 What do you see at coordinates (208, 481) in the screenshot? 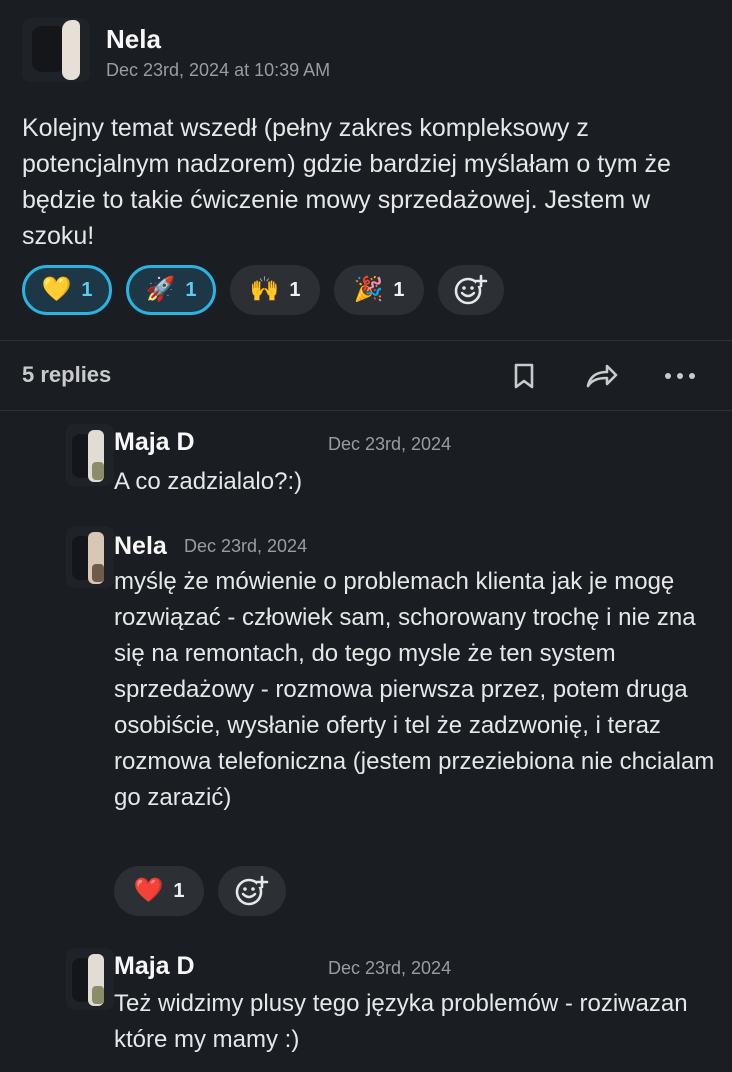
I see `reply-text: A co zadzialalo?:)` at bounding box center [208, 481].